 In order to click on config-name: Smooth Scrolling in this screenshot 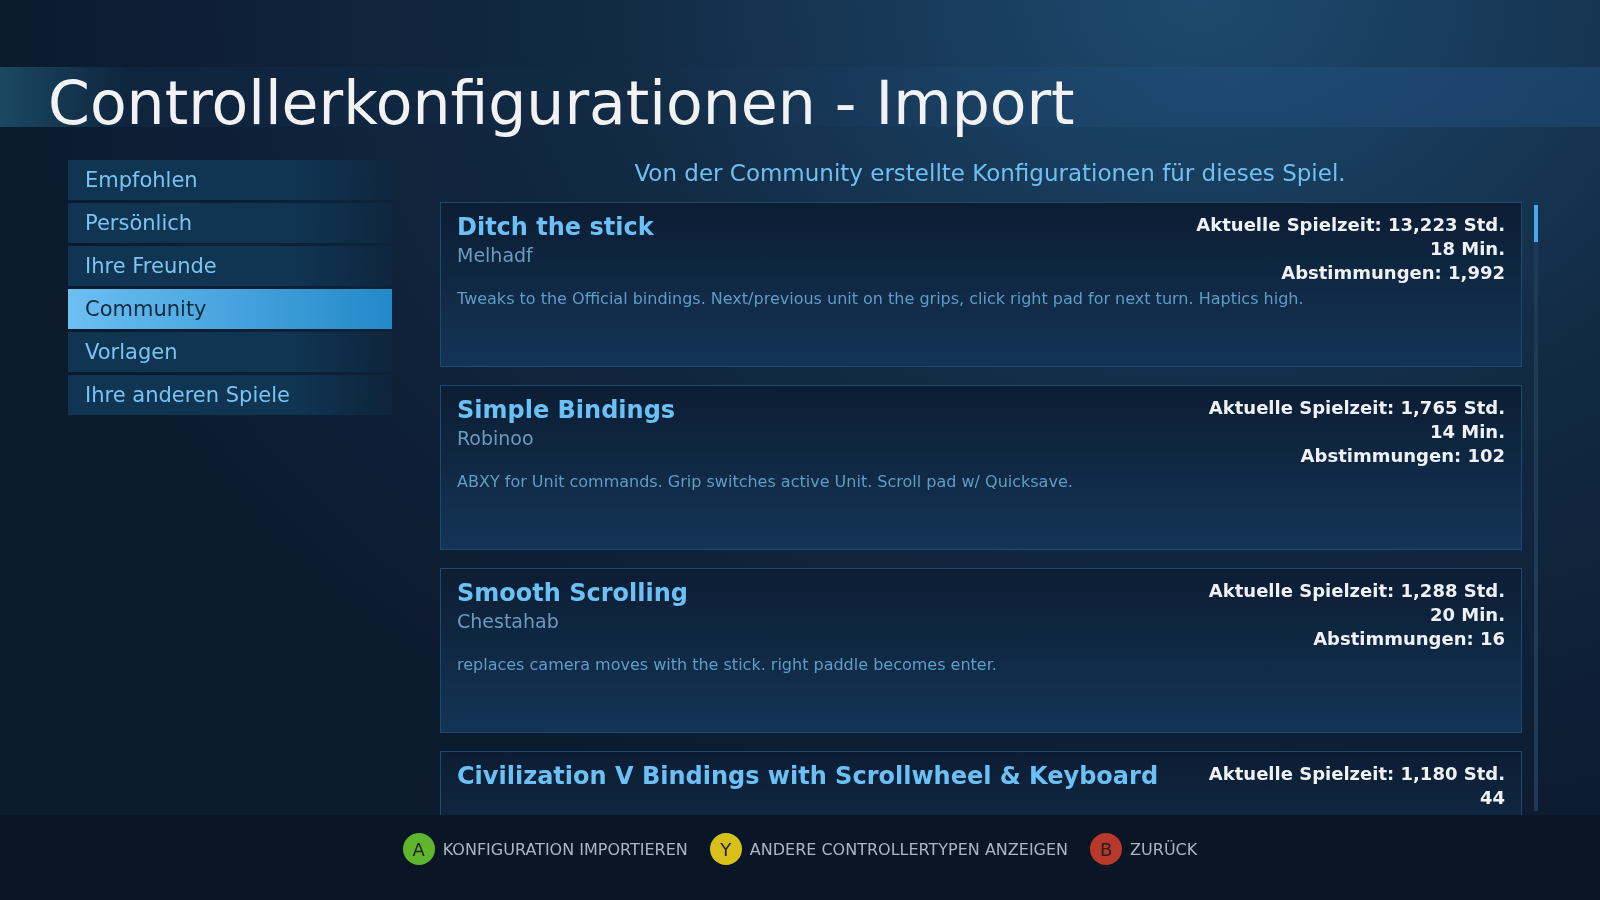, I will do `click(572, 593)`.